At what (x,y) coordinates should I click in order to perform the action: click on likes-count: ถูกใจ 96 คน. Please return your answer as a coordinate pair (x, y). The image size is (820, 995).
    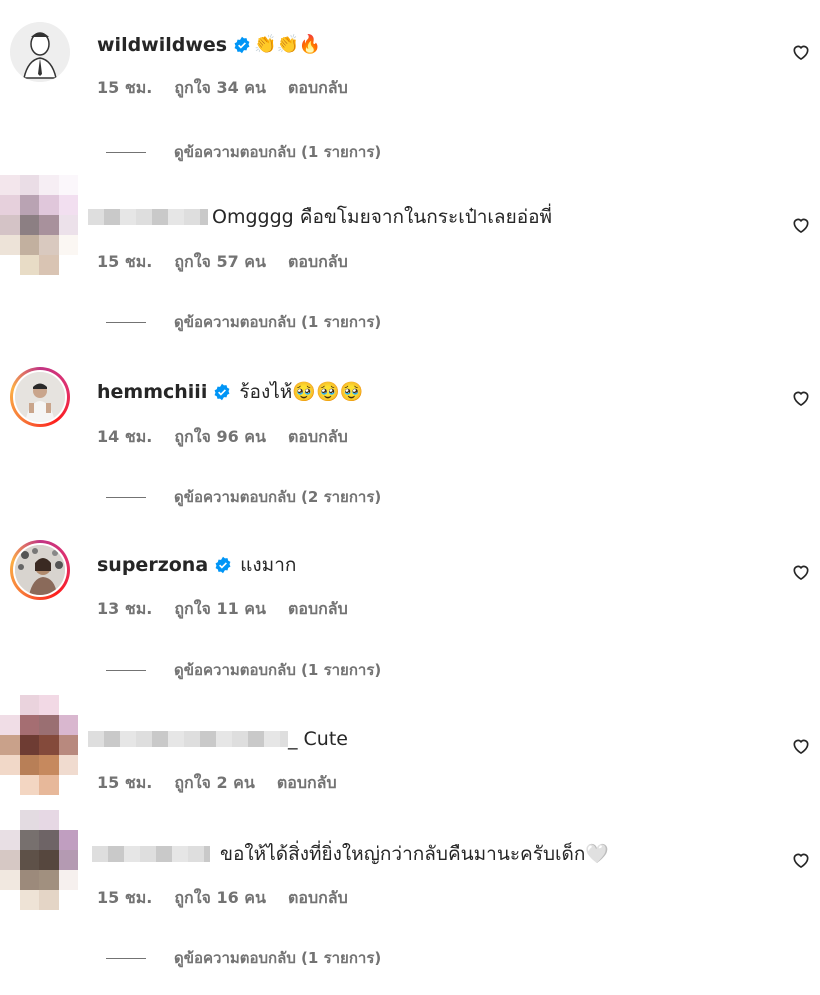
    Looking at the image, I should click on (220, 437).